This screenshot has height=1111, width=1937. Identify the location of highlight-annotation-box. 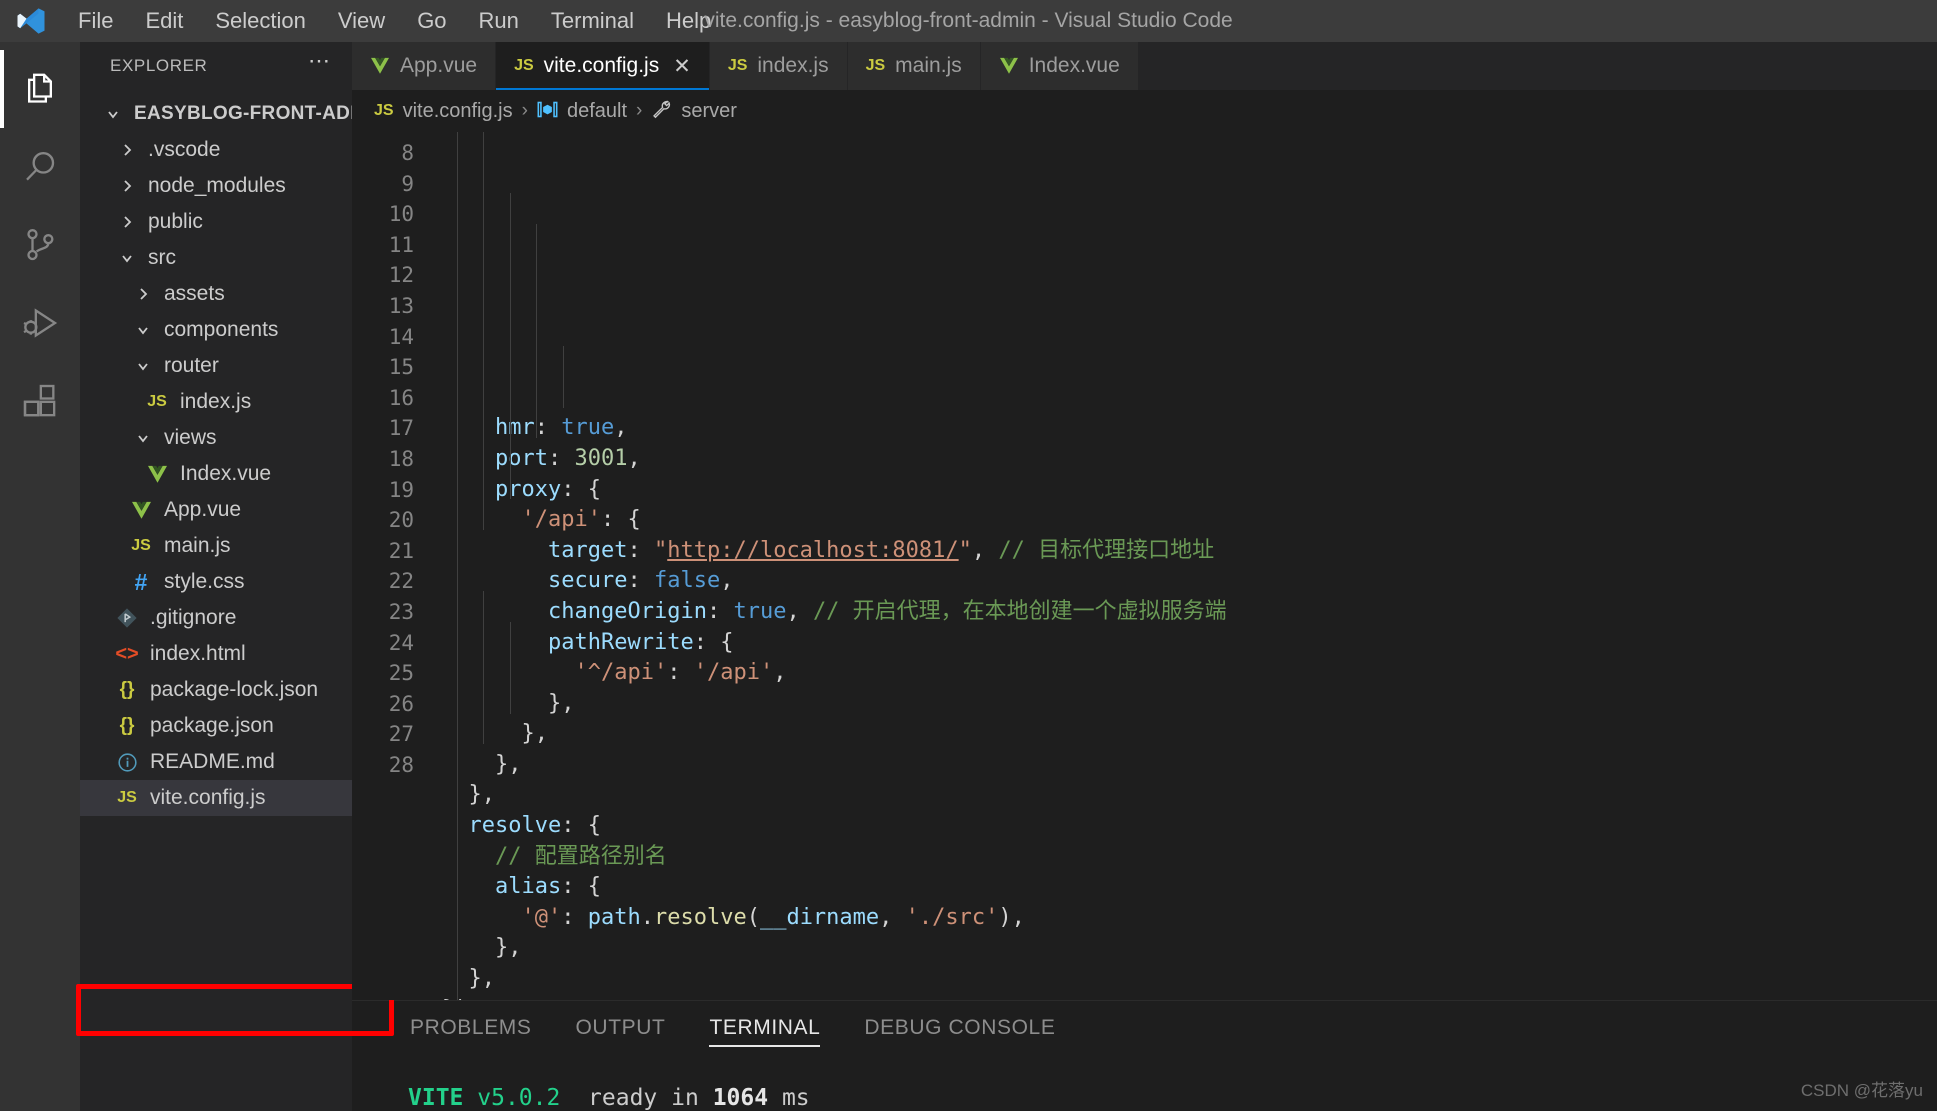
(235, 1010).